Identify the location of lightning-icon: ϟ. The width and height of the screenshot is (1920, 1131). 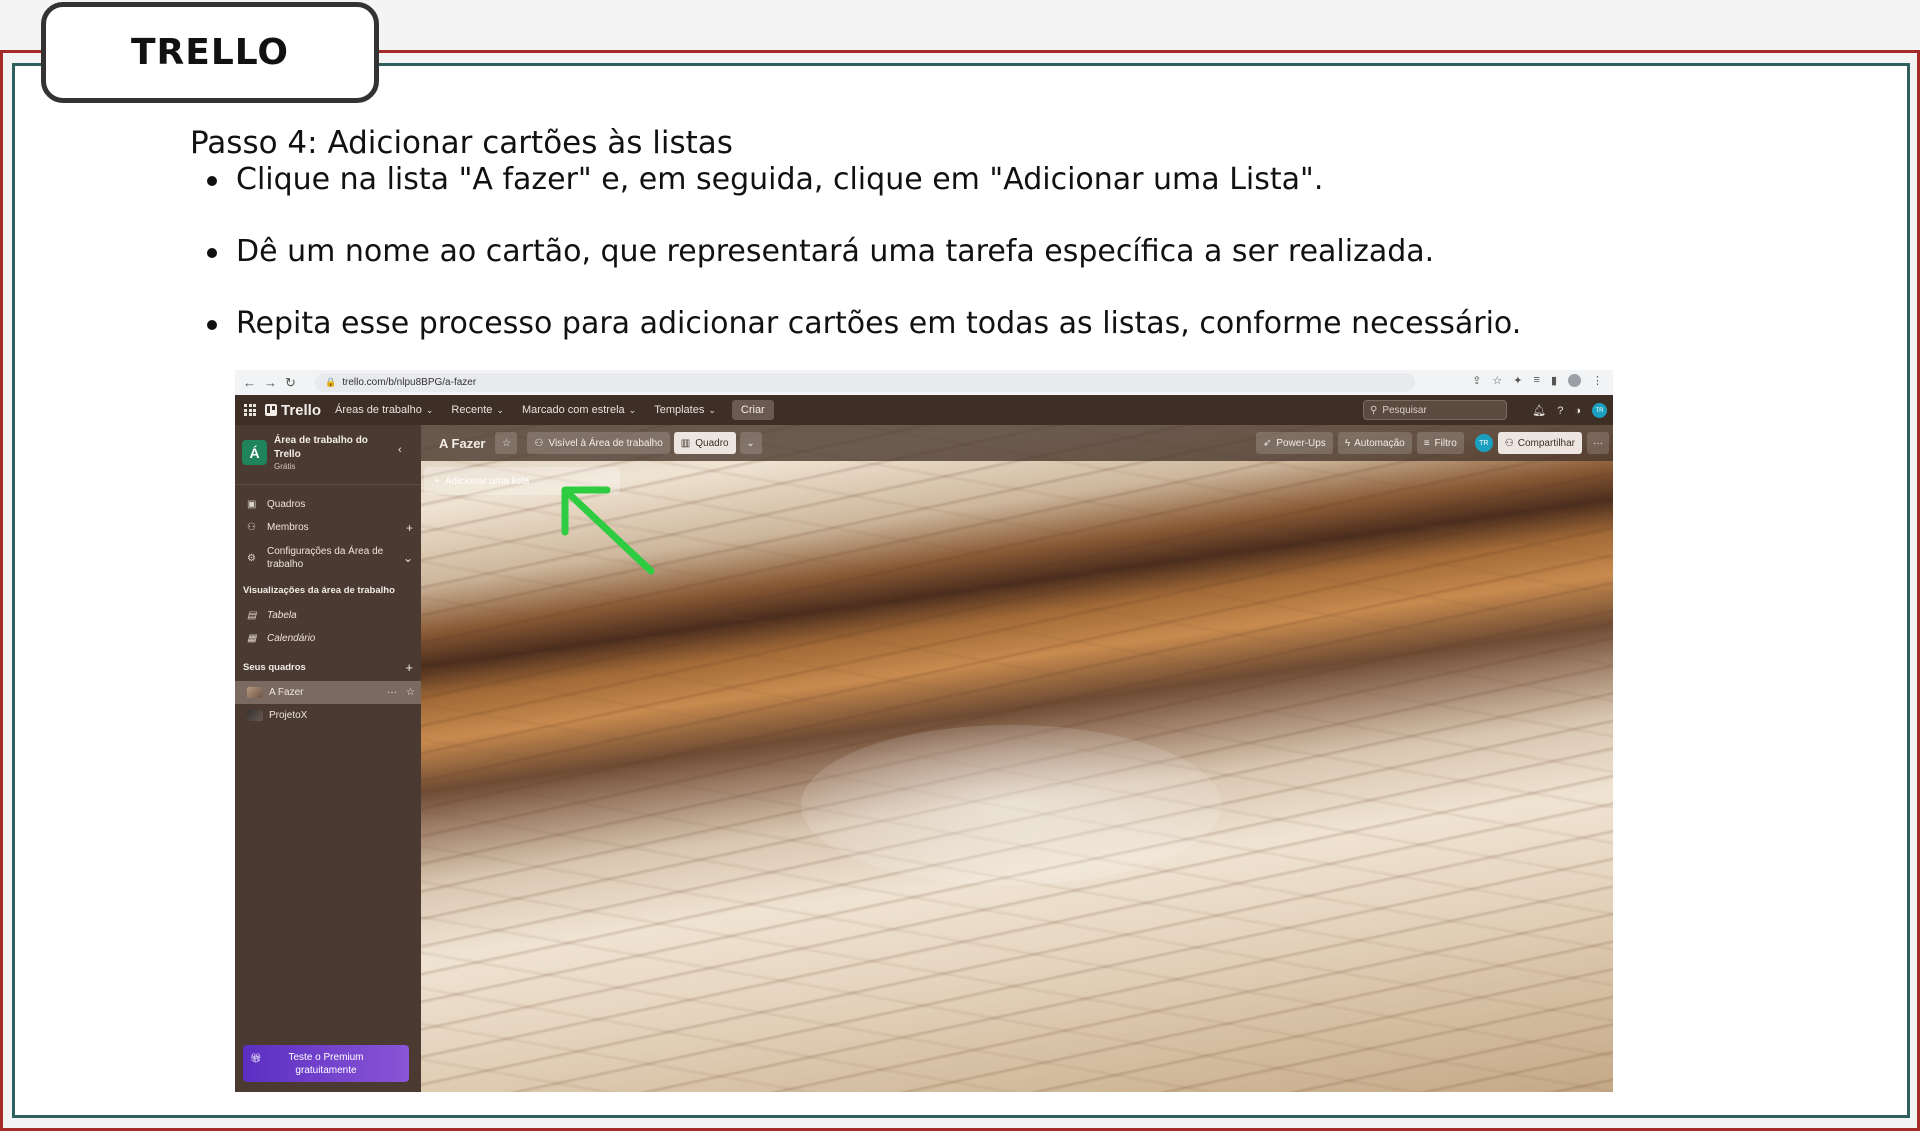
(1347, 443).